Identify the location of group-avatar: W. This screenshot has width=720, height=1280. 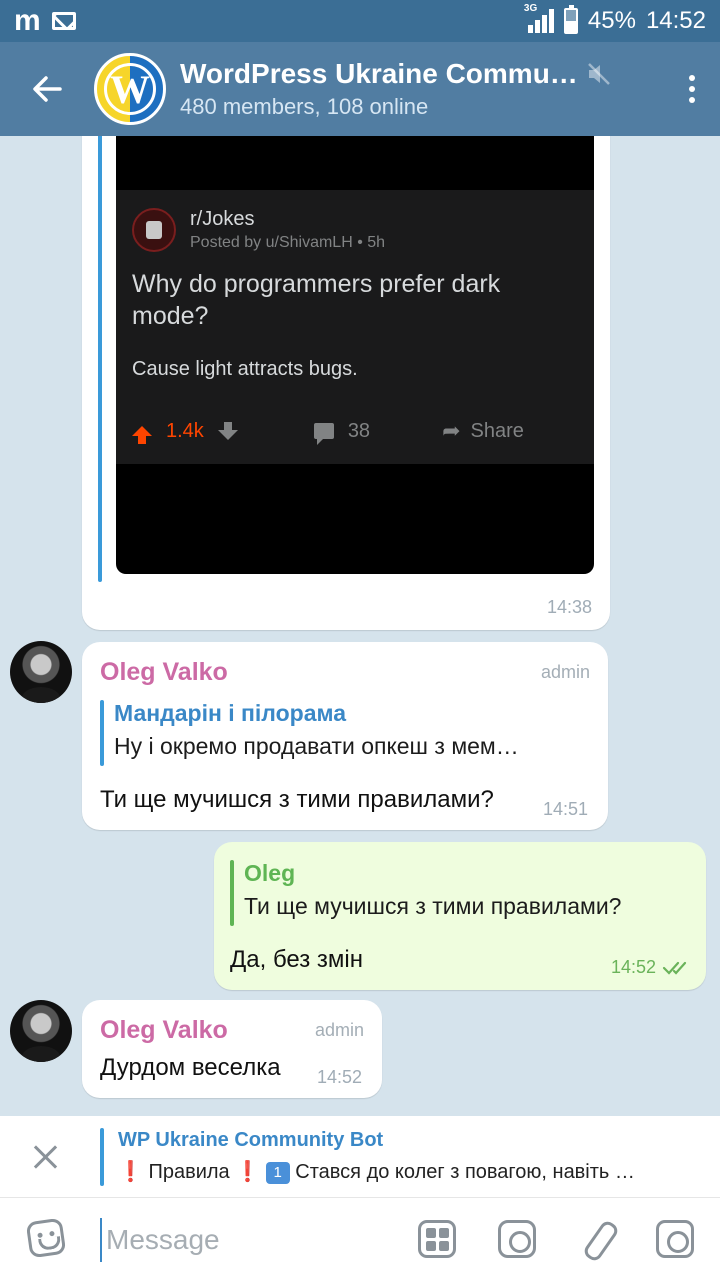
(130, 89).